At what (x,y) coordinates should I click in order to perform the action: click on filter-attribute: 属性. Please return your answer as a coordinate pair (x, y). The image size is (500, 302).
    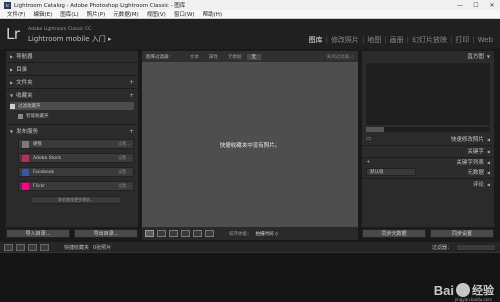
    Looking at the image, I should click on (213, 57).